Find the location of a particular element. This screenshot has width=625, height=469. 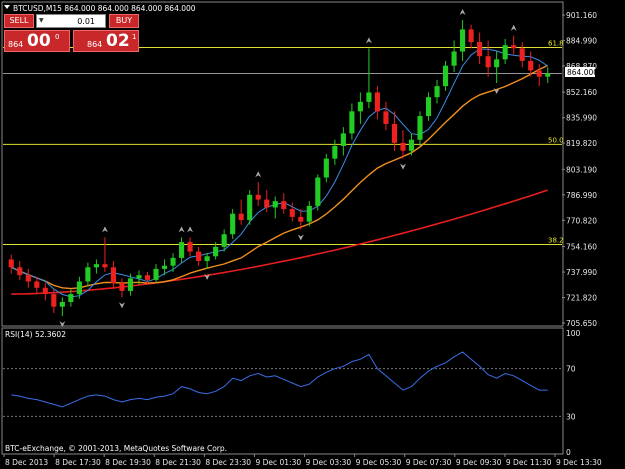

fib-label: 61.8 is located at coordinates (556, 44).